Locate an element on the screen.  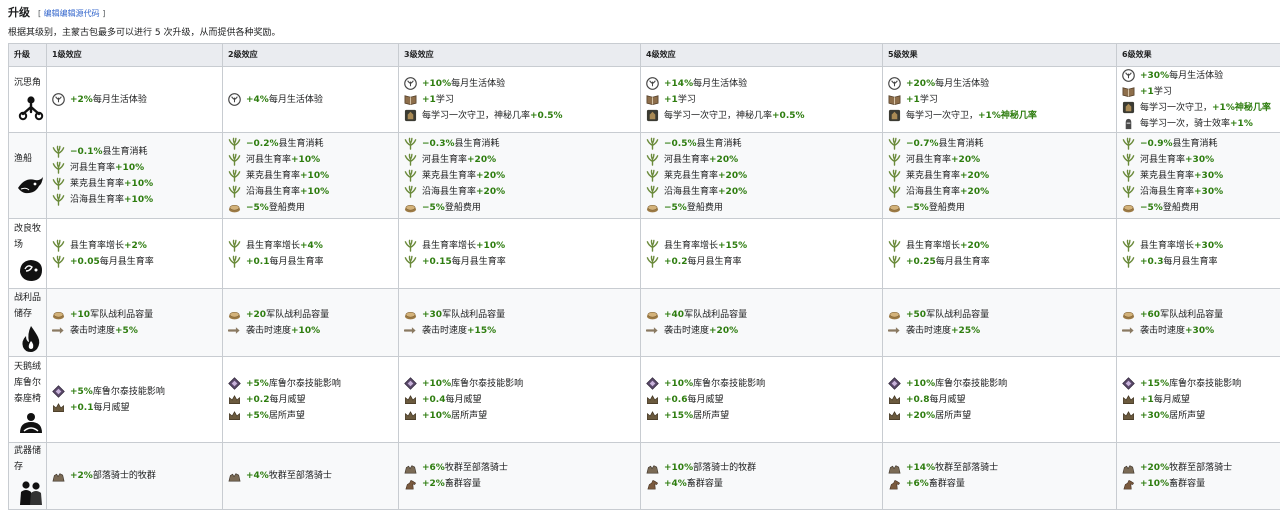
effect-line: +4% 每月生活体验 is located at coordinates (313, 100).